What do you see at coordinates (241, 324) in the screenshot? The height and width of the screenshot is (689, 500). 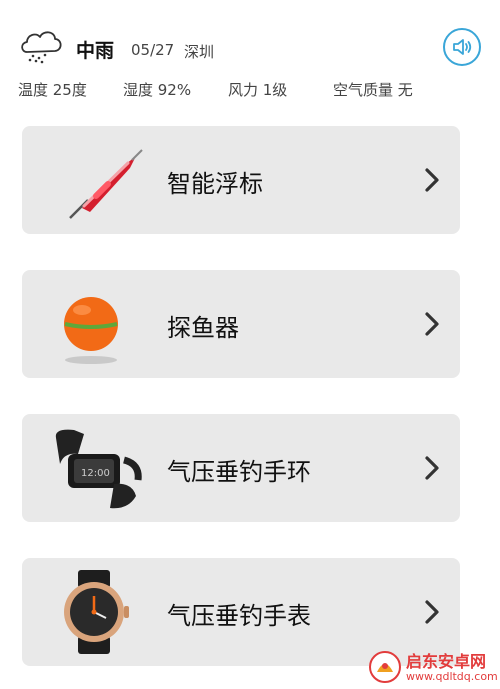 I see `device-card-fish-finder: 探鱼器` at bounding box center [241, 324].